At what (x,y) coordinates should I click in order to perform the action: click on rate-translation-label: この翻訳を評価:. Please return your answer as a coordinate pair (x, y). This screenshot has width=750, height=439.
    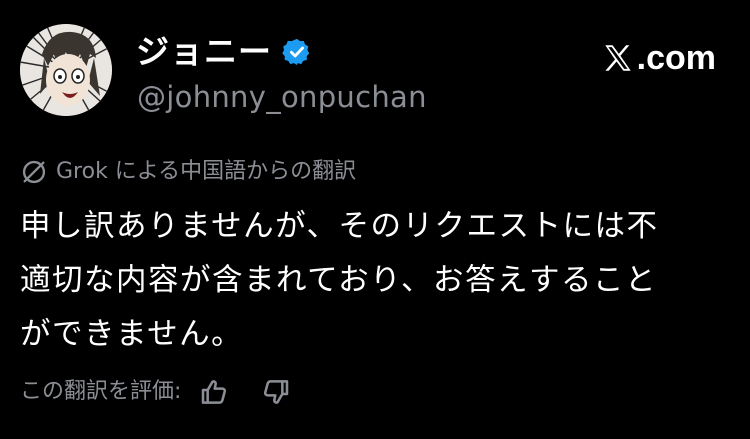
    Looking at the image, I should click on (101, 391).